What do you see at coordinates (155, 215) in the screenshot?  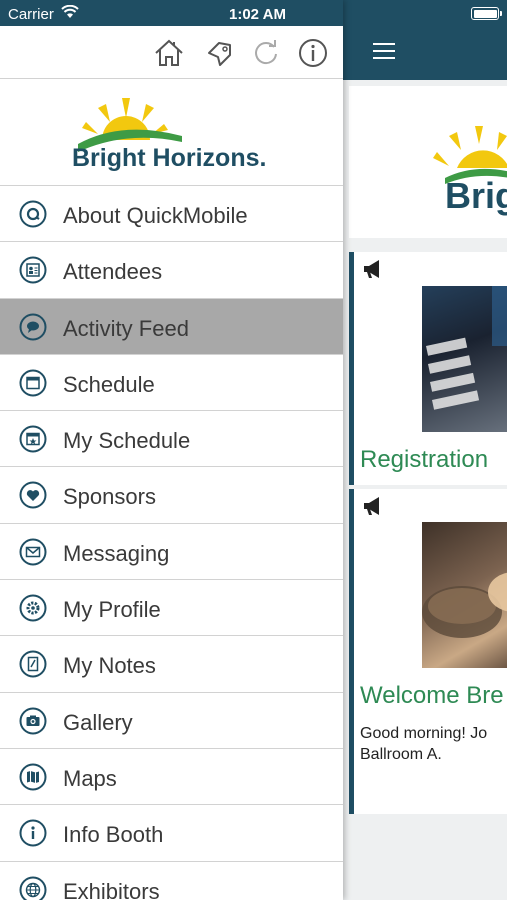 I see `menu-item-label: About QuickMobile` at bounding box center [155, 215].